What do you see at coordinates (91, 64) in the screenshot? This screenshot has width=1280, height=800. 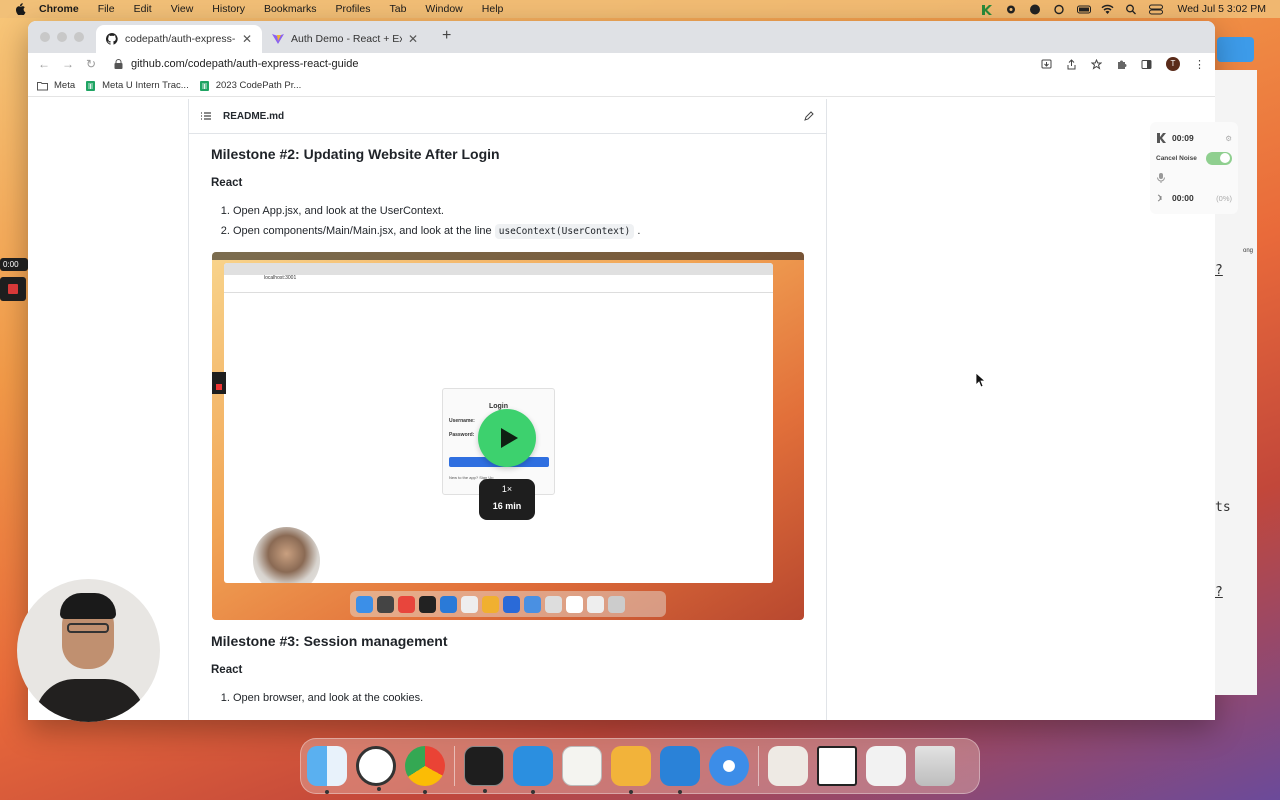 I see `reload-icon: ↻` at bounding box center [91, 64].